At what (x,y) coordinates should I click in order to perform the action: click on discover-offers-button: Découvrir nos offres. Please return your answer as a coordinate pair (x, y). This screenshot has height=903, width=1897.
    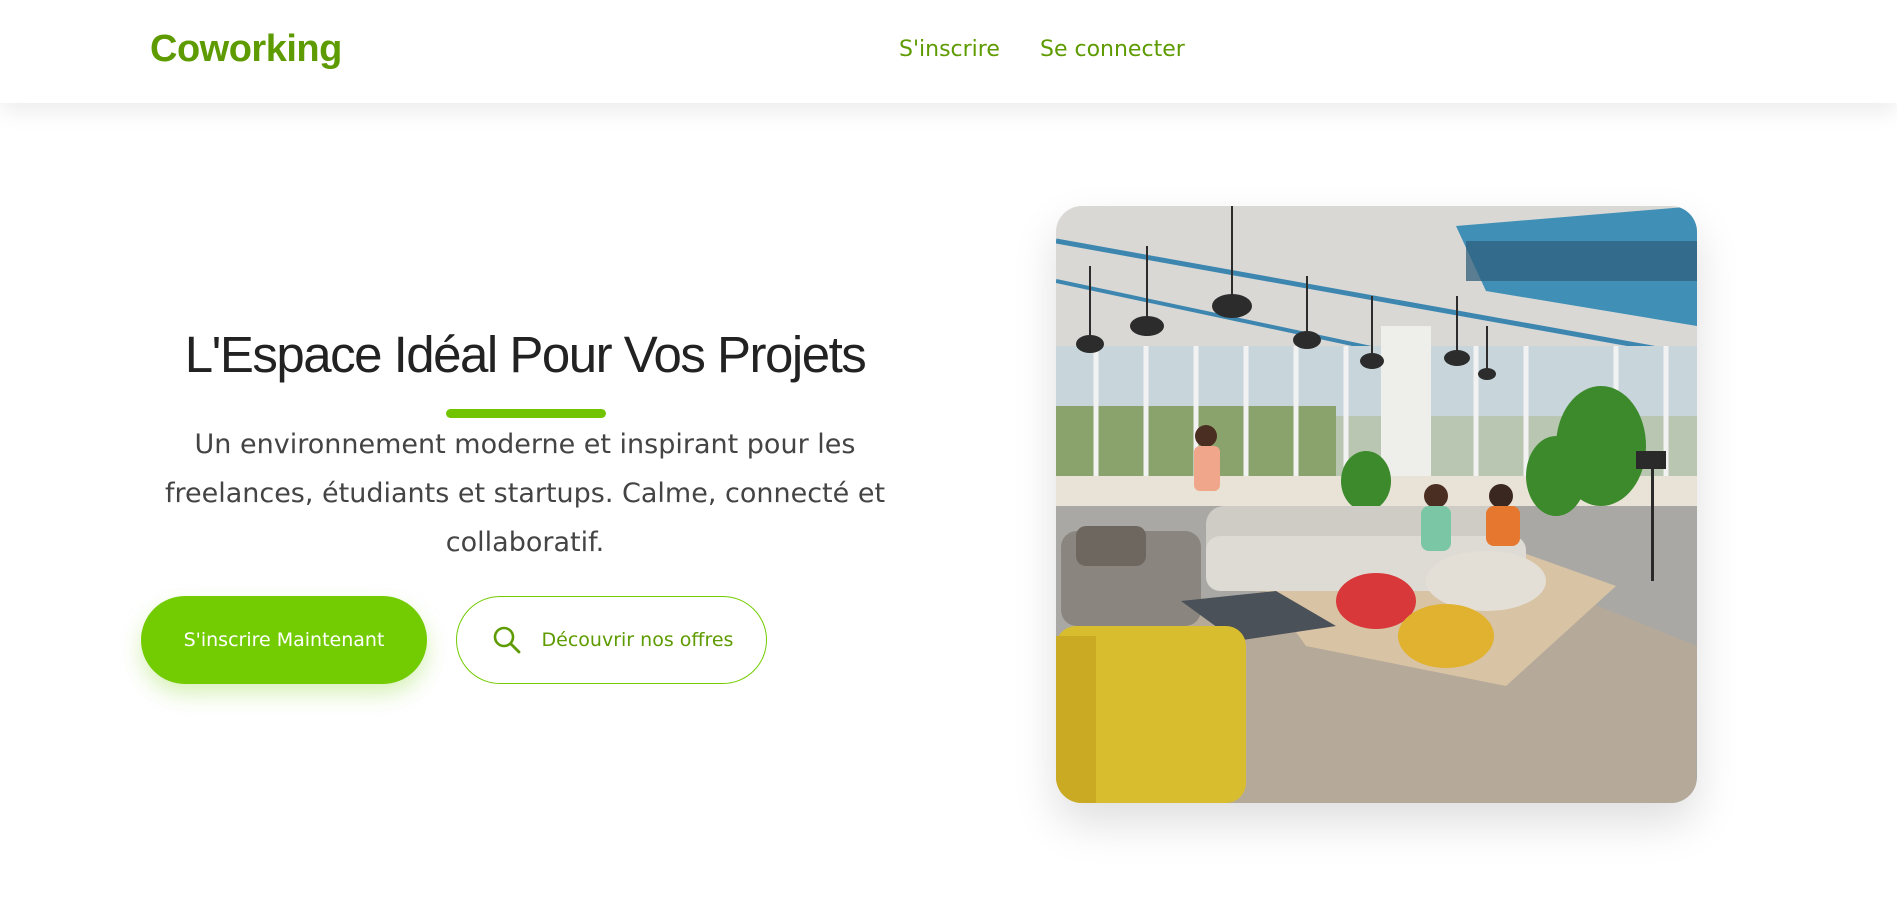
    Looking at the image, I should click on (611, 640).